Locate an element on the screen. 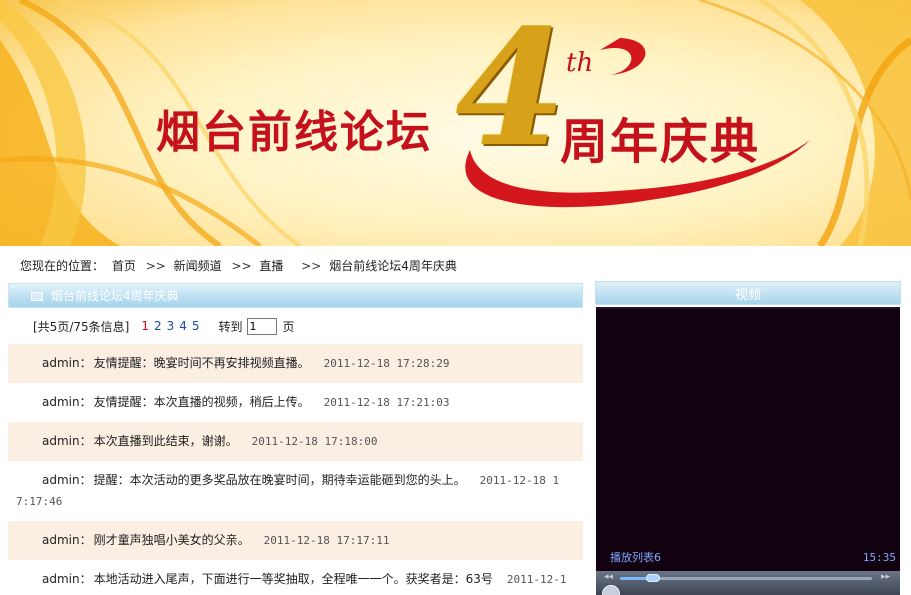 This screenshot has height=595, width=911. breadcrumb: 您现在的位置： 首页 >> 新闻频道 >> 直播 >> 烟台前线论坛4周年庆典 is located at coordinates (240, 265).